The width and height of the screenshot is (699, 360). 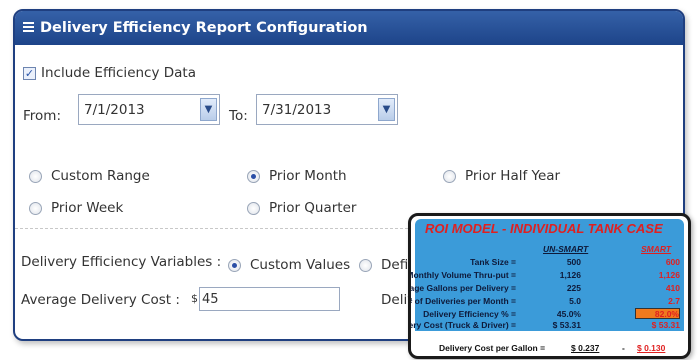 I want to click on range-label: Prior Half Year, so click(x=513, y=176).